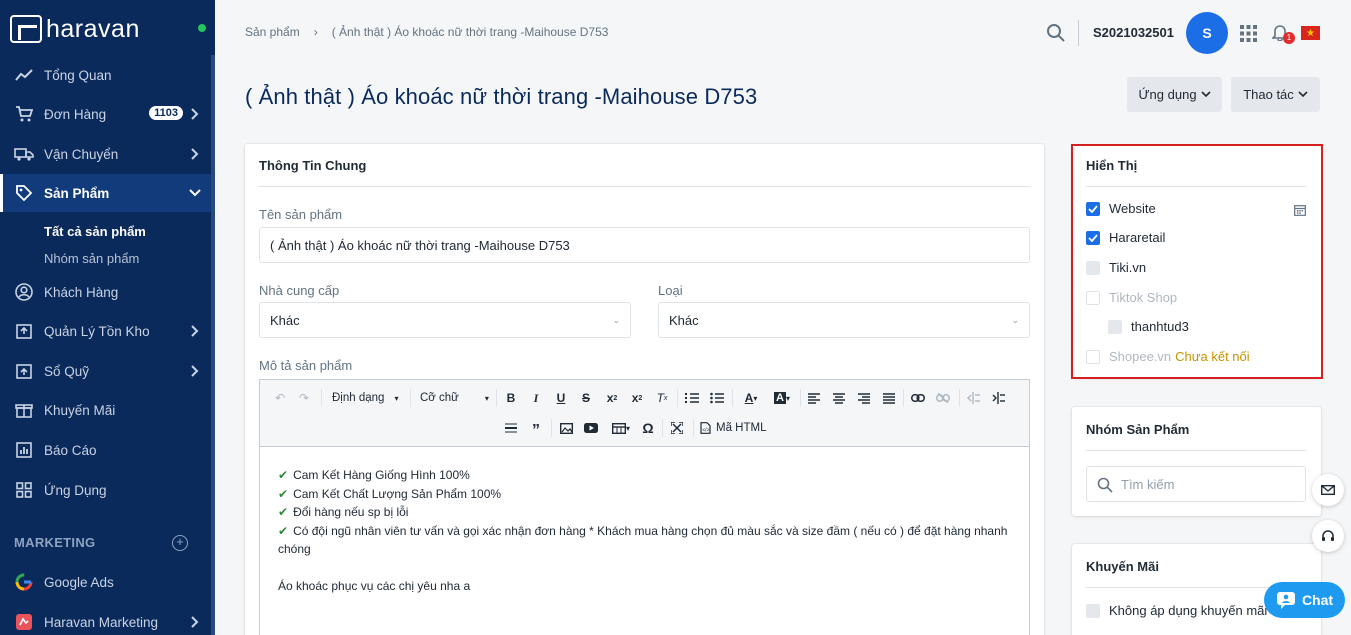  What do you see at coordinates (1125, 237) in the screenshot?
I see `channel-hararetail: Hararetail` at bounding box center [1125, 237].